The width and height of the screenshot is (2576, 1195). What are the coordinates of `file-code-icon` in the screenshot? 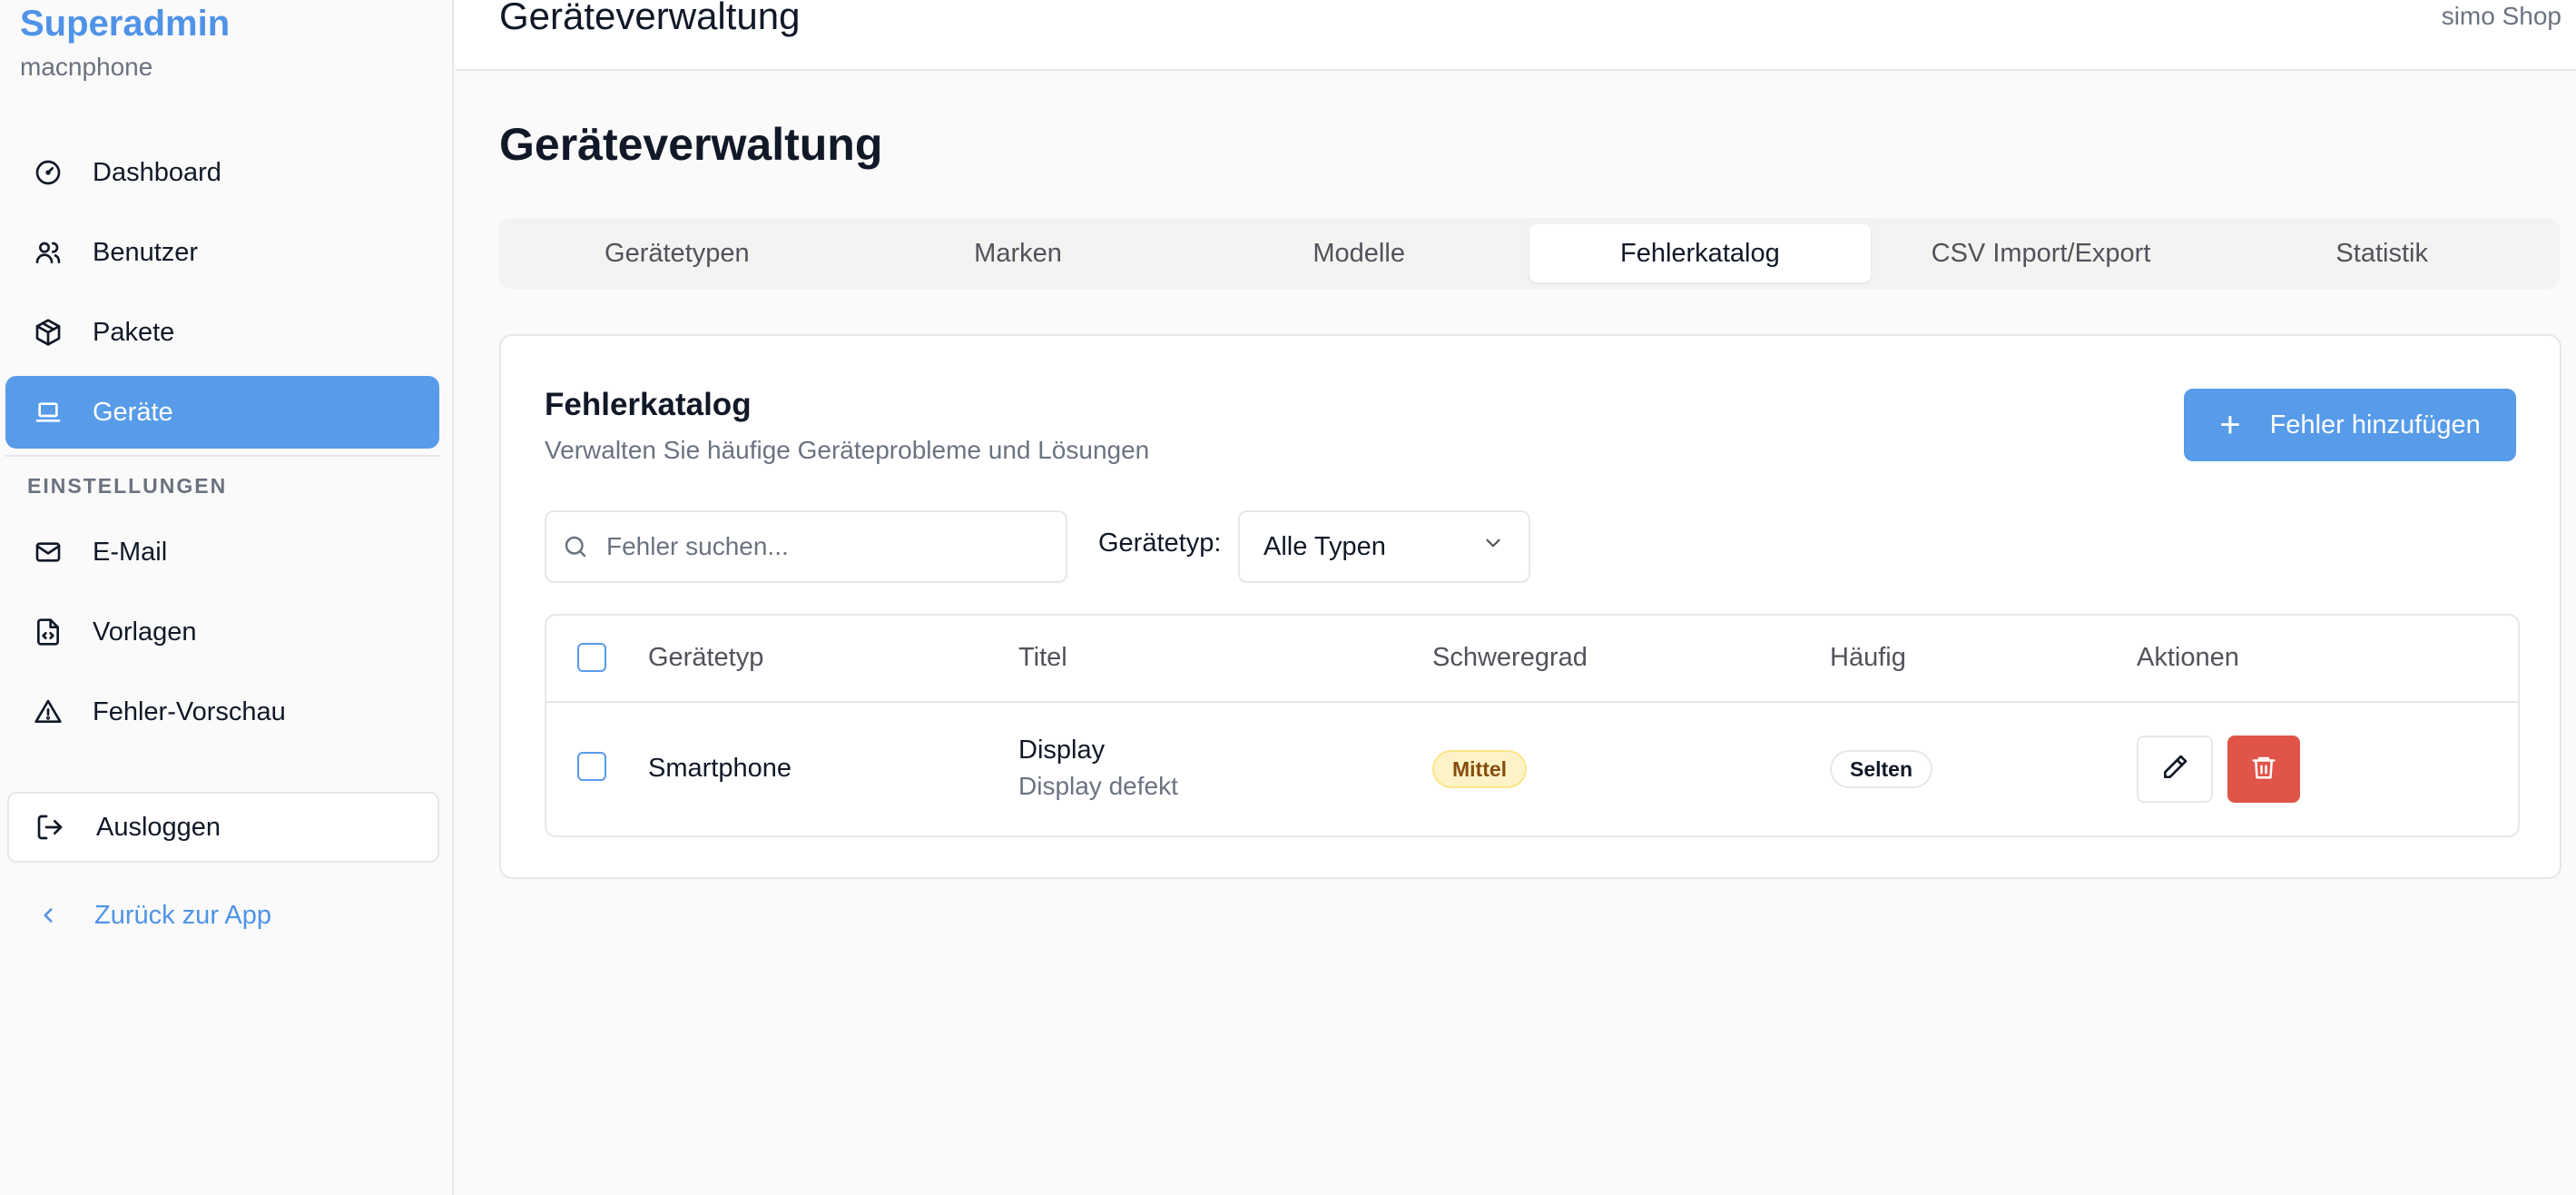 It's located at (48, 632).